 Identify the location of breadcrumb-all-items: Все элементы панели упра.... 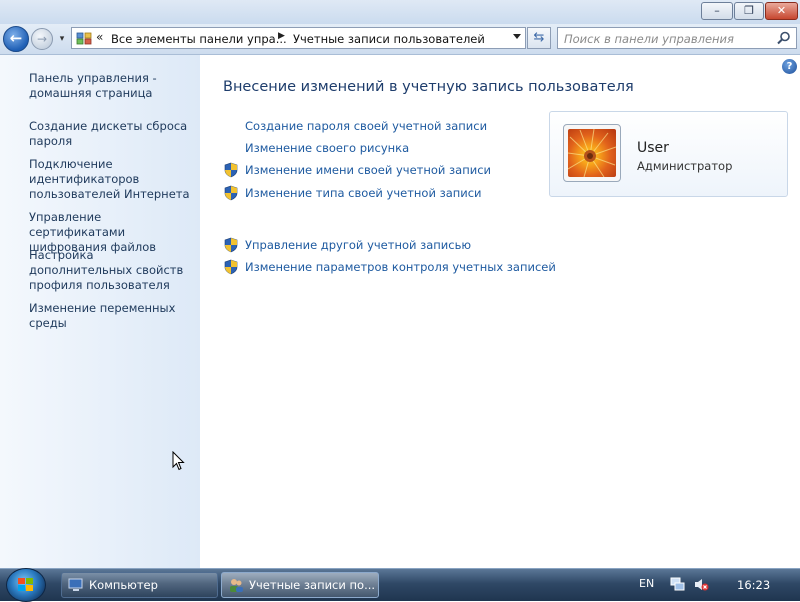
(199, 39).